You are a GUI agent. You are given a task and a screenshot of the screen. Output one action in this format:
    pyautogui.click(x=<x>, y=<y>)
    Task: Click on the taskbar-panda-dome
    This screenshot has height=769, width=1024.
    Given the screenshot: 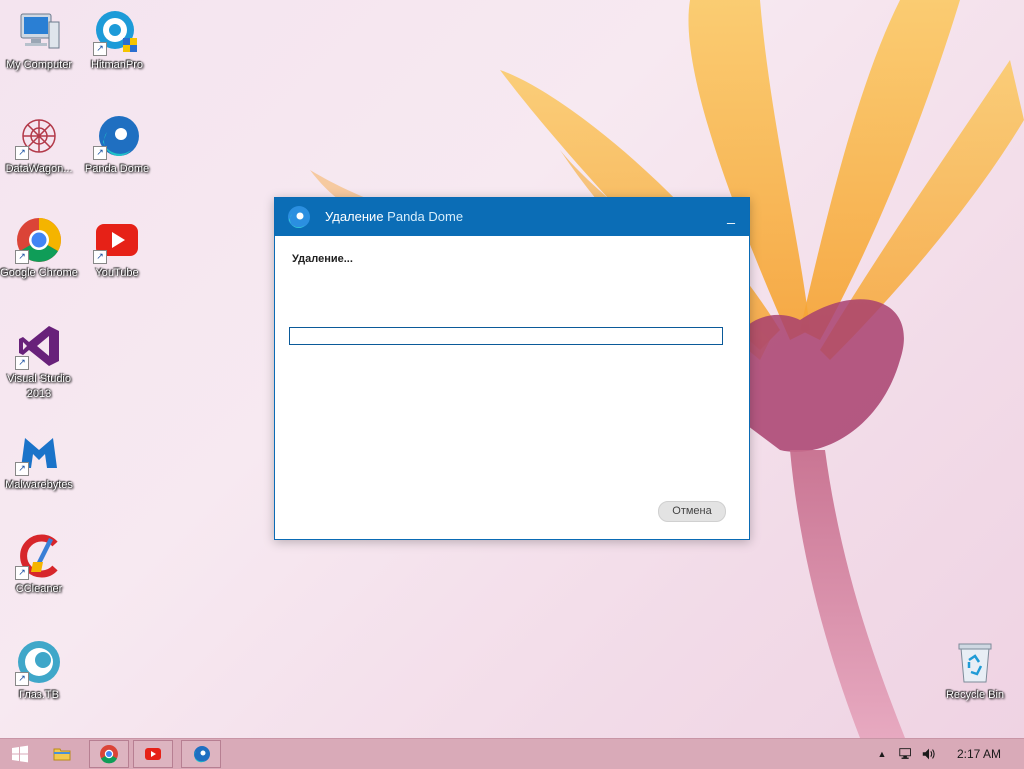 What is the action you would take?
    pyautogui.click(x=201, y=754)
    